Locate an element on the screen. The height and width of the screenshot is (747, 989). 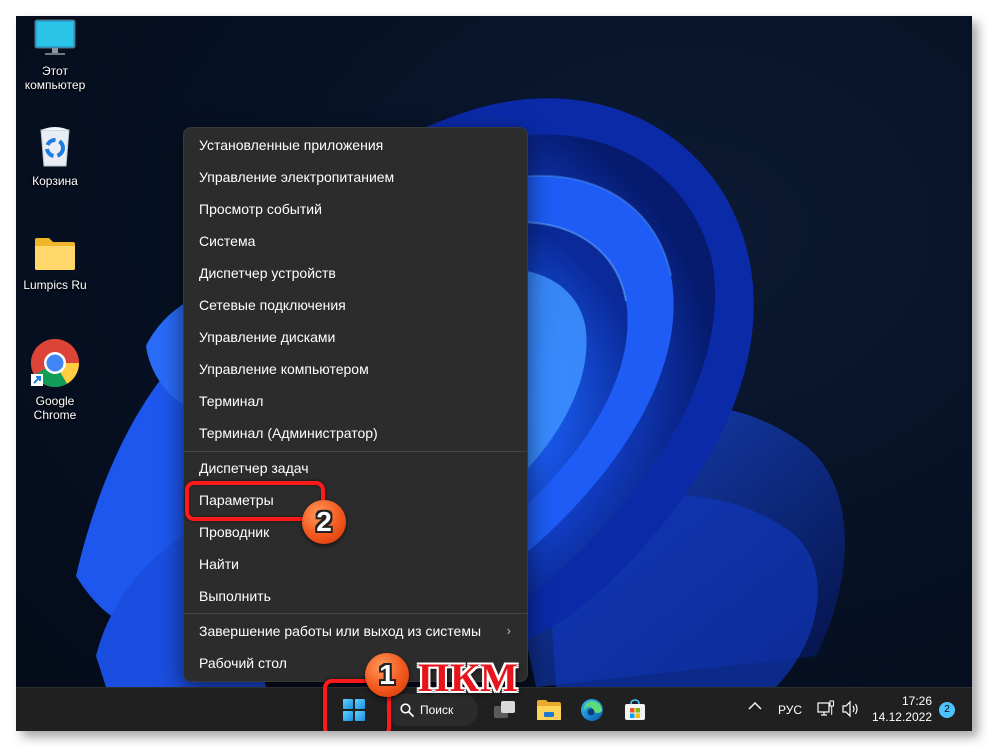
desktop-icon-label: Chrome is located at coordinates (55, 415).